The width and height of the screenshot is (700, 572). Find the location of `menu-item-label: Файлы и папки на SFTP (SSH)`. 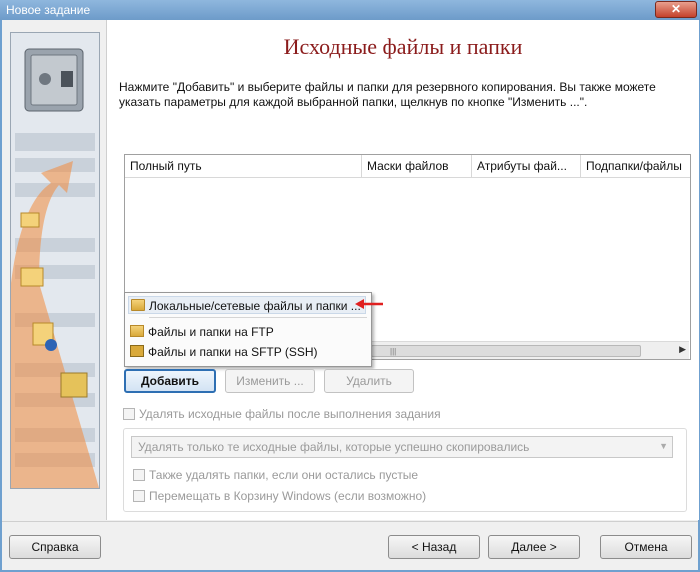

menu-item-label: Файлы и папки на SFTP (SSH) is located at coordinates (233, 352).